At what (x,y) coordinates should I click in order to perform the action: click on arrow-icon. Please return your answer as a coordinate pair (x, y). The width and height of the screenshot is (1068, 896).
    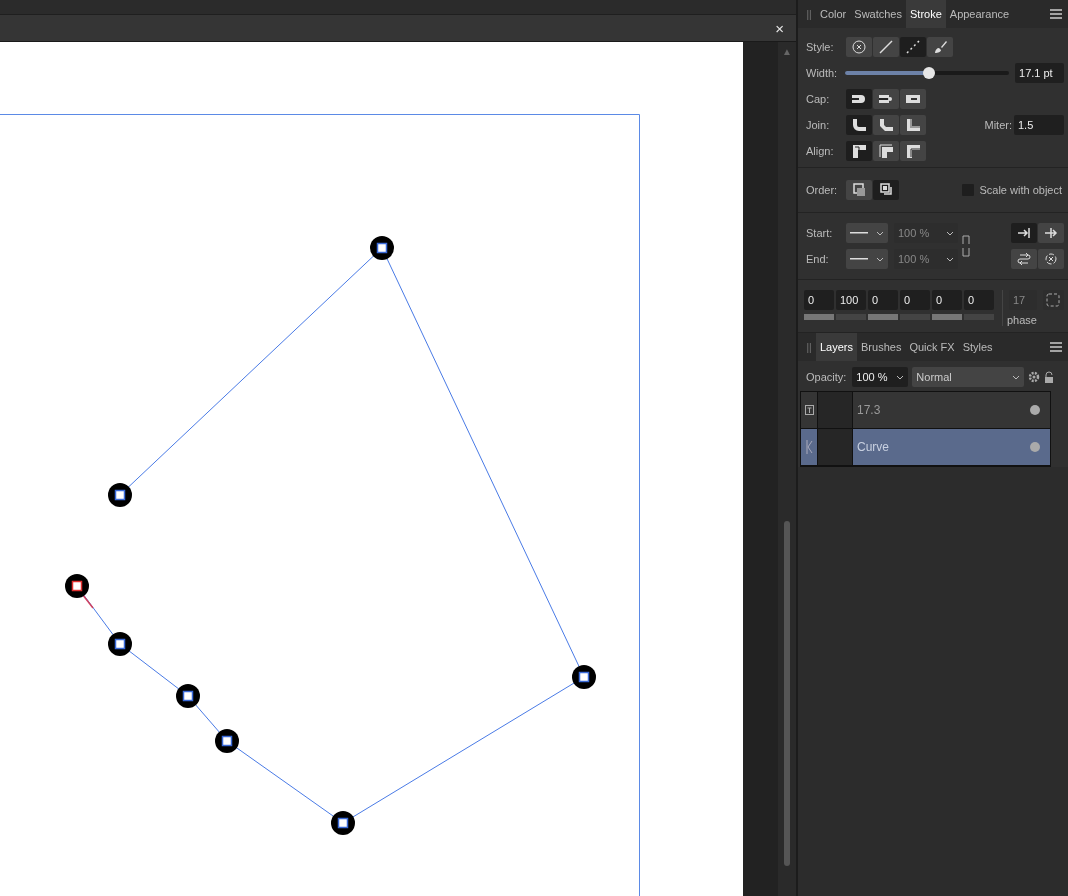
    Looking at the image, I should click on (1024, 233).